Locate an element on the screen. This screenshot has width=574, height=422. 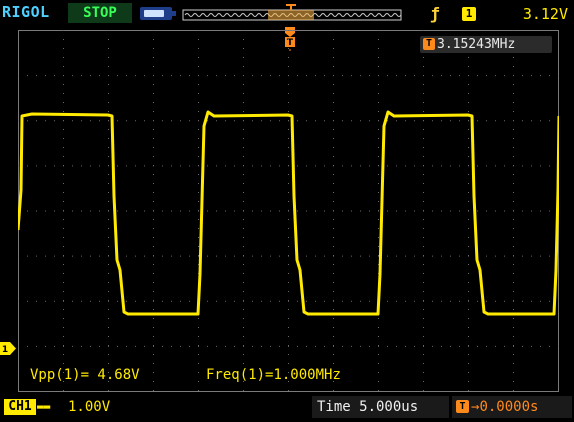
run-stop-status: STOP is located at coordinates (100, 13).